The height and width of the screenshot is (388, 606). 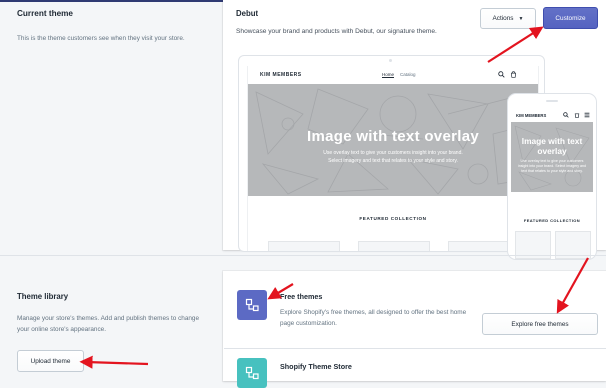 I want to click on preview-nav-catalog: Catalog, so click(x=408, y=74).